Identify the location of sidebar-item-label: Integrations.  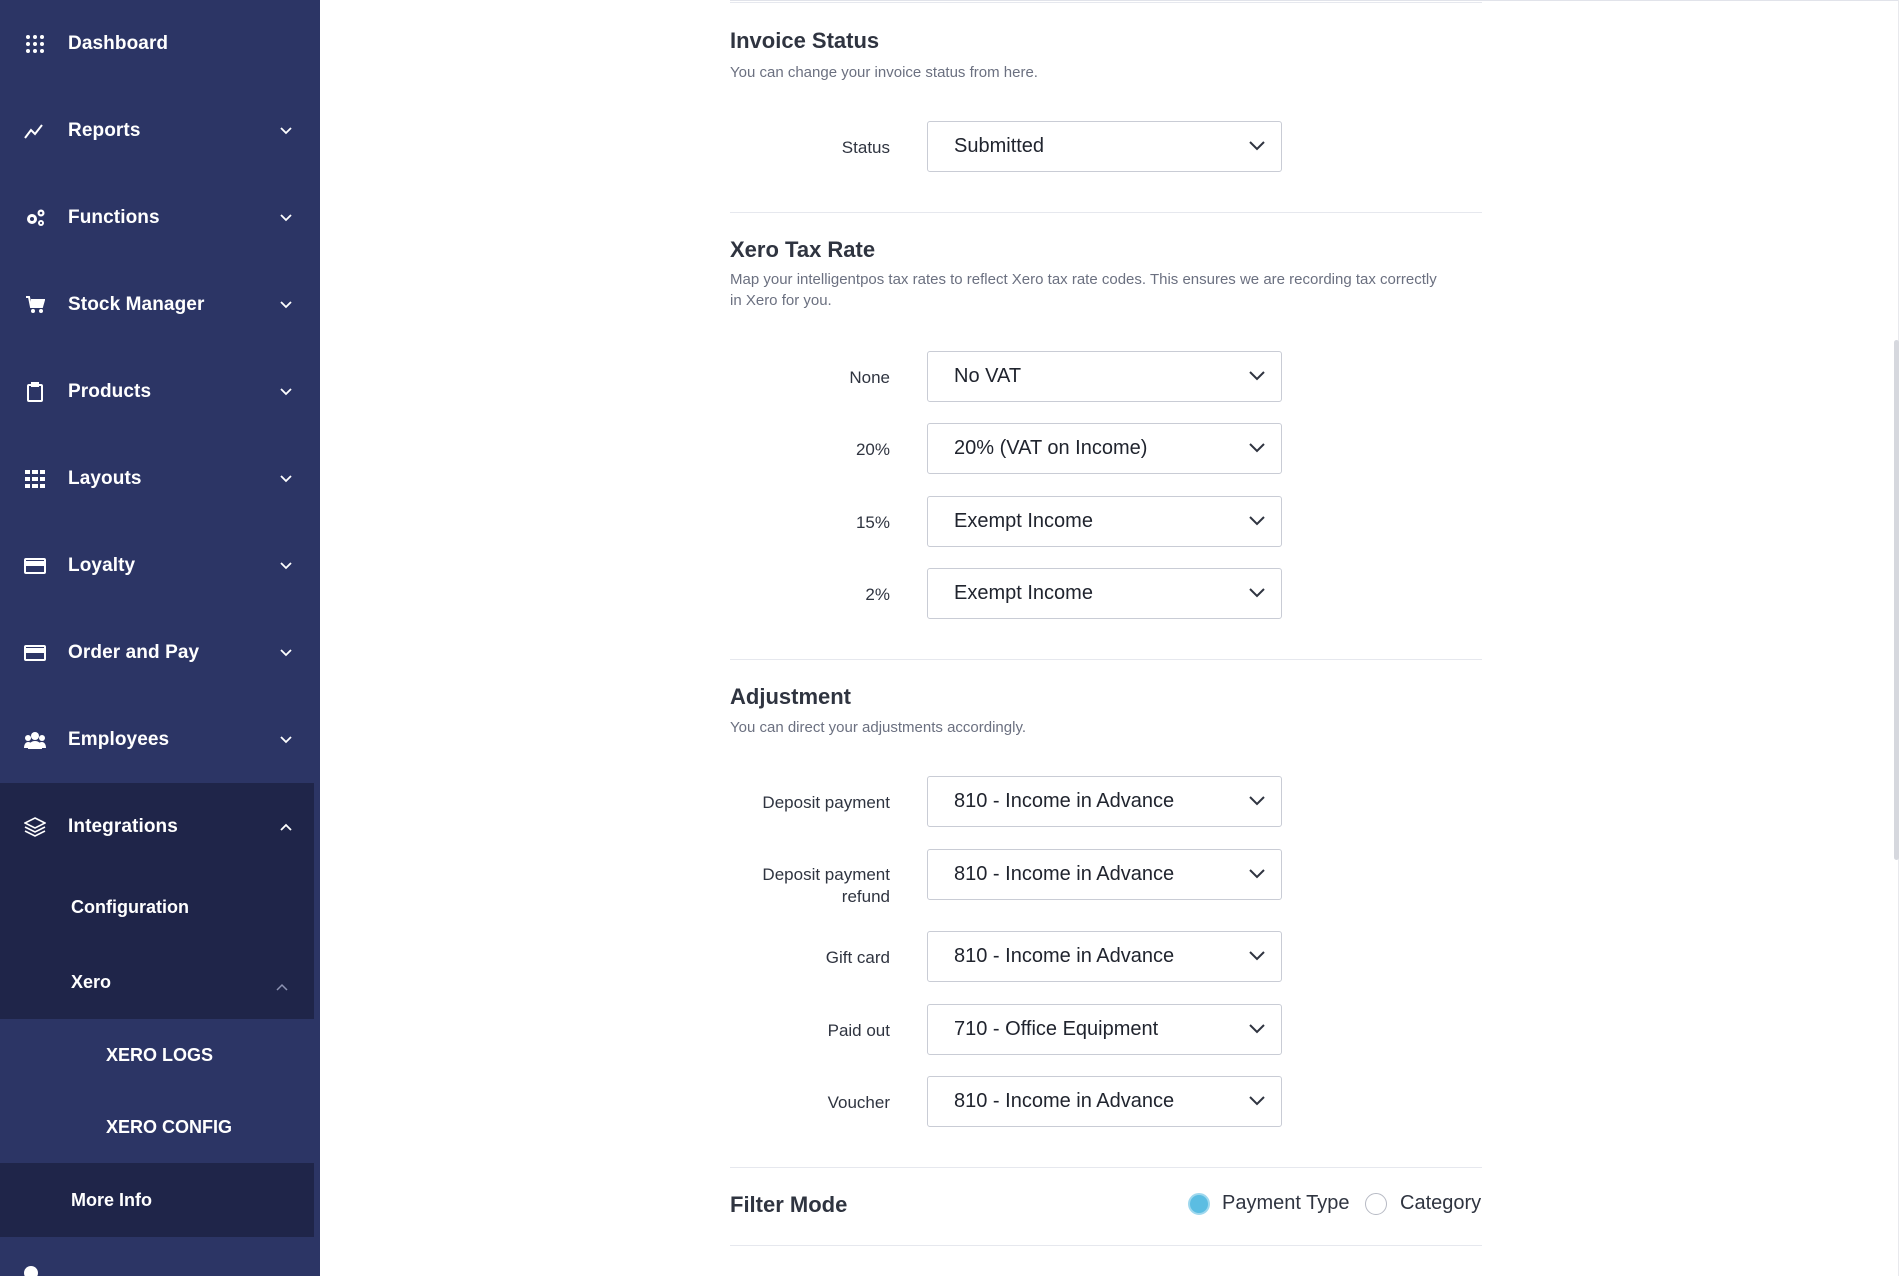
(123, 826).